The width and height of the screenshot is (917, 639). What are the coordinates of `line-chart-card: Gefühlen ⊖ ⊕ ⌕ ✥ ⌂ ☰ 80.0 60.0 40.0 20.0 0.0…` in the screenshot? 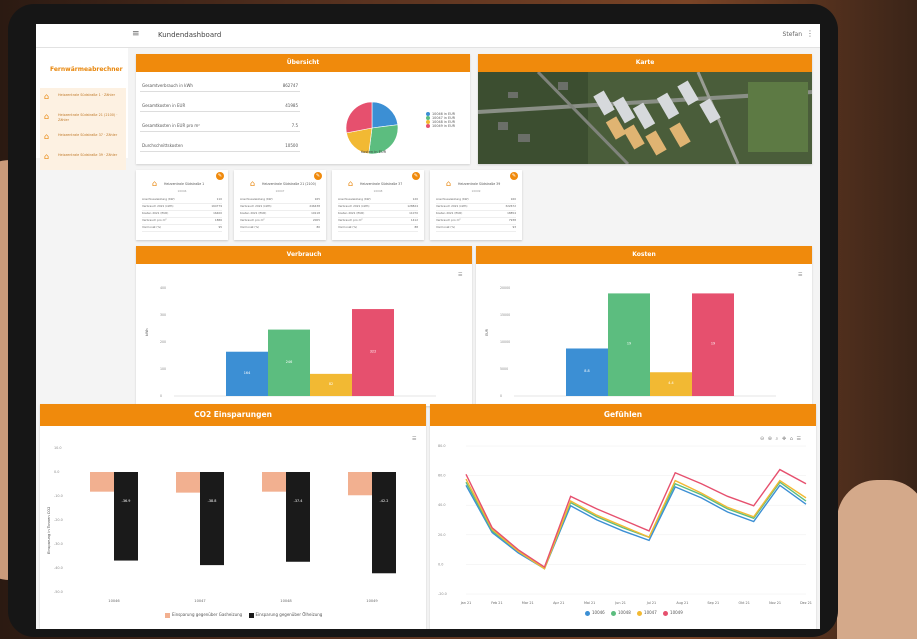 It's located at (623, 516).